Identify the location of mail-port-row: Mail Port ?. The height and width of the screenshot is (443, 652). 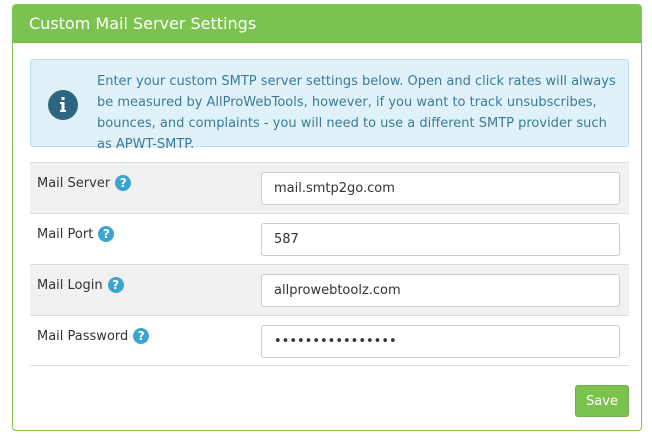
(329, 238).